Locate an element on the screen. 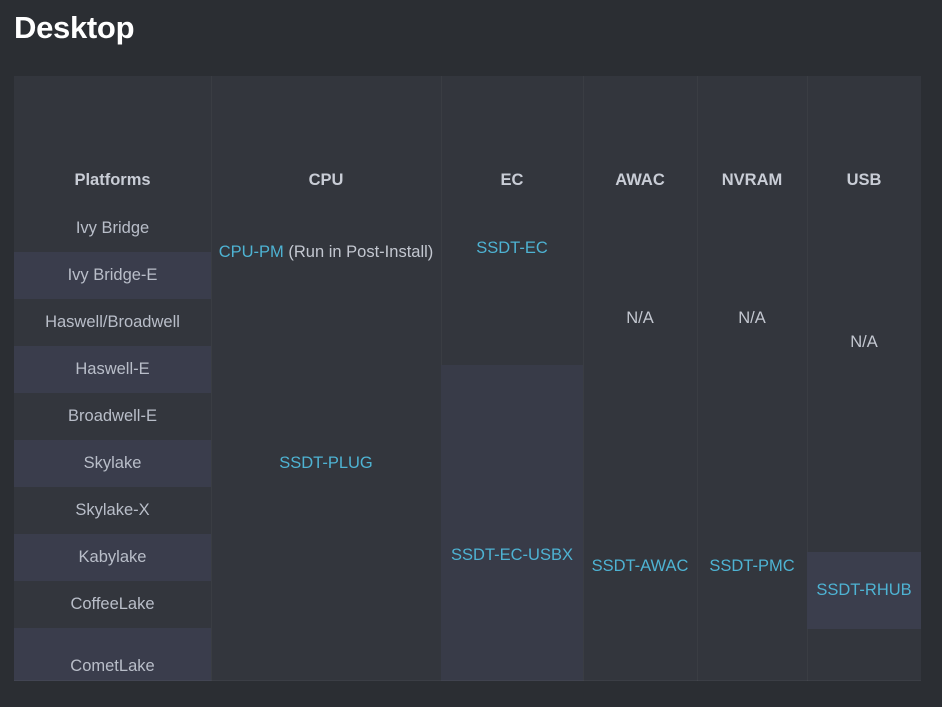 The width and height of the screenshot is (942, 707). header-label: Platforms is located at coordinates (112, 179).